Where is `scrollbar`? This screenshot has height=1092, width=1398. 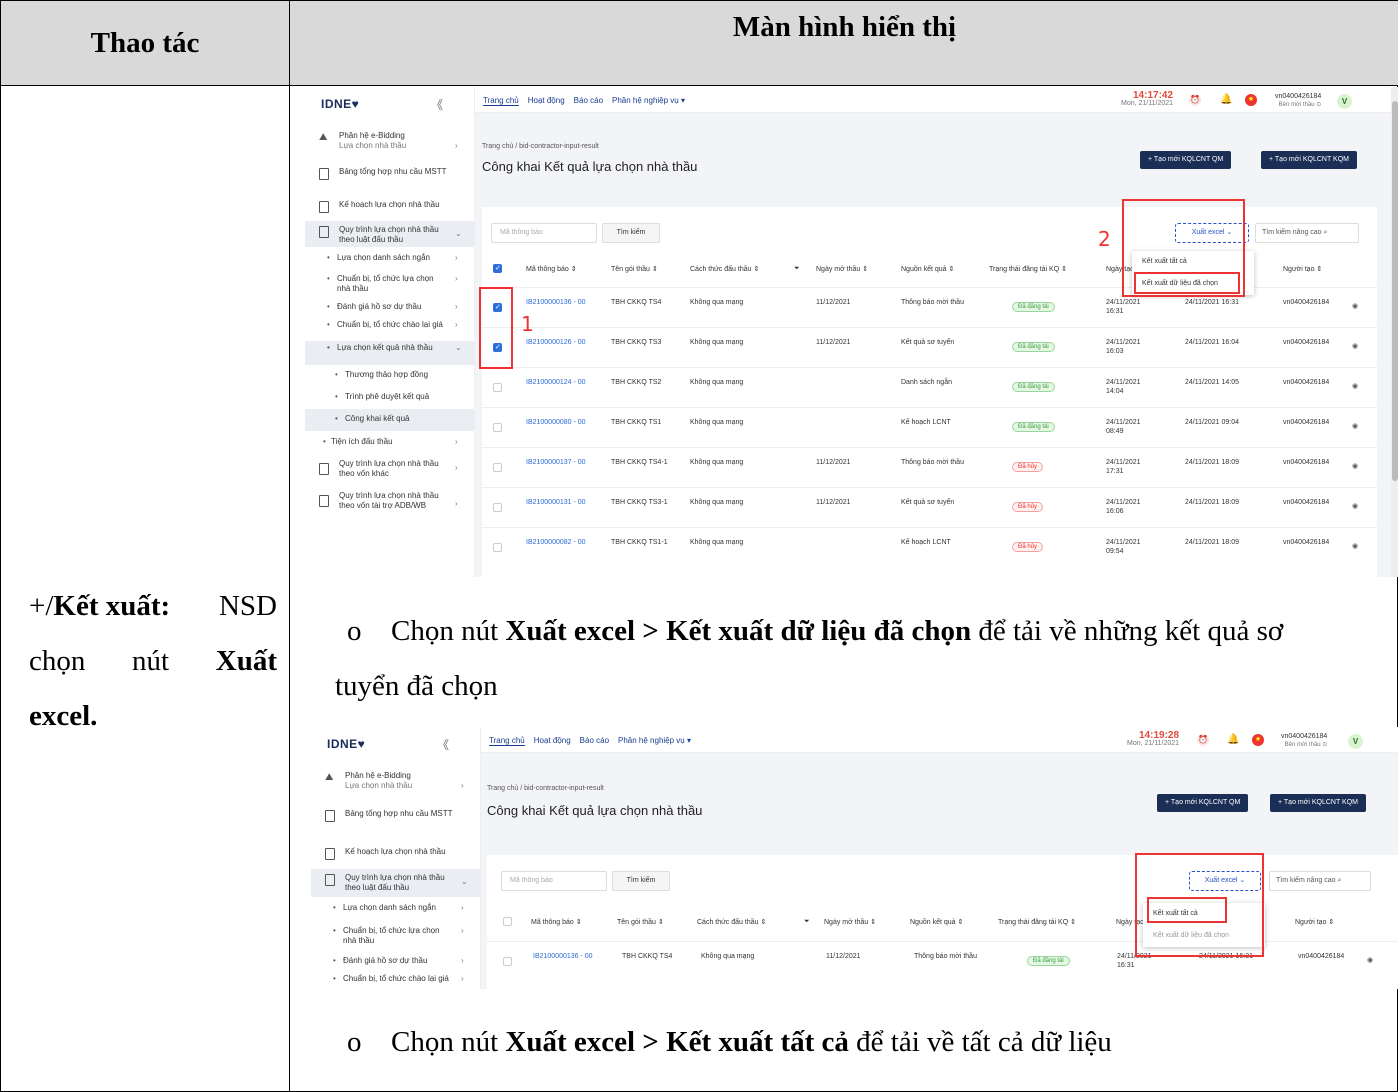
scrollbar is located at coordinates (1394, 332).